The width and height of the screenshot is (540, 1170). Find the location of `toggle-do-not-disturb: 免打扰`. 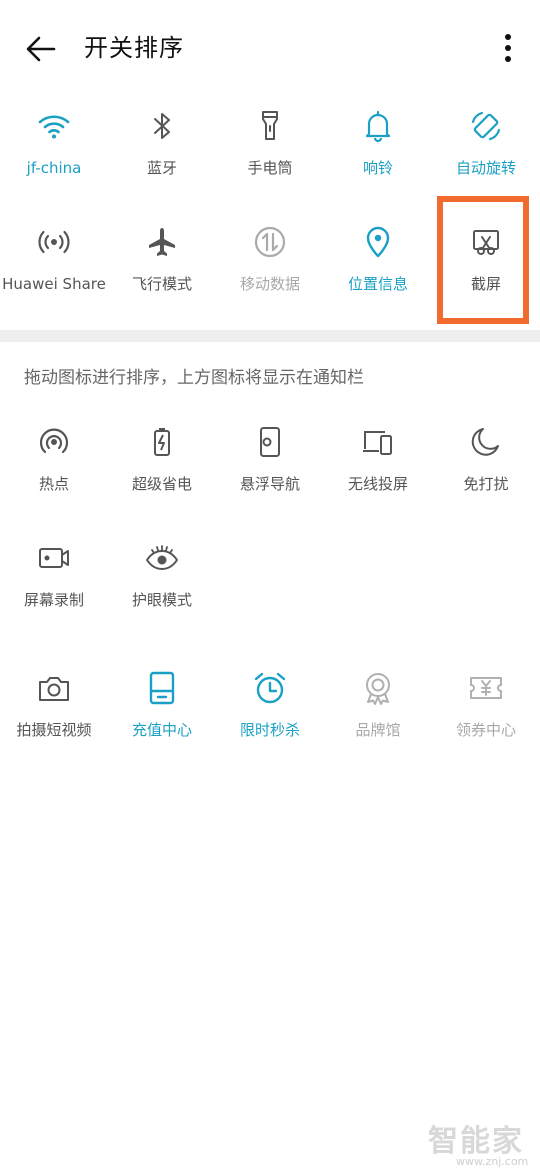

toggle-do-not-disturb: 免打扰 is located at coordinates (486, 475).